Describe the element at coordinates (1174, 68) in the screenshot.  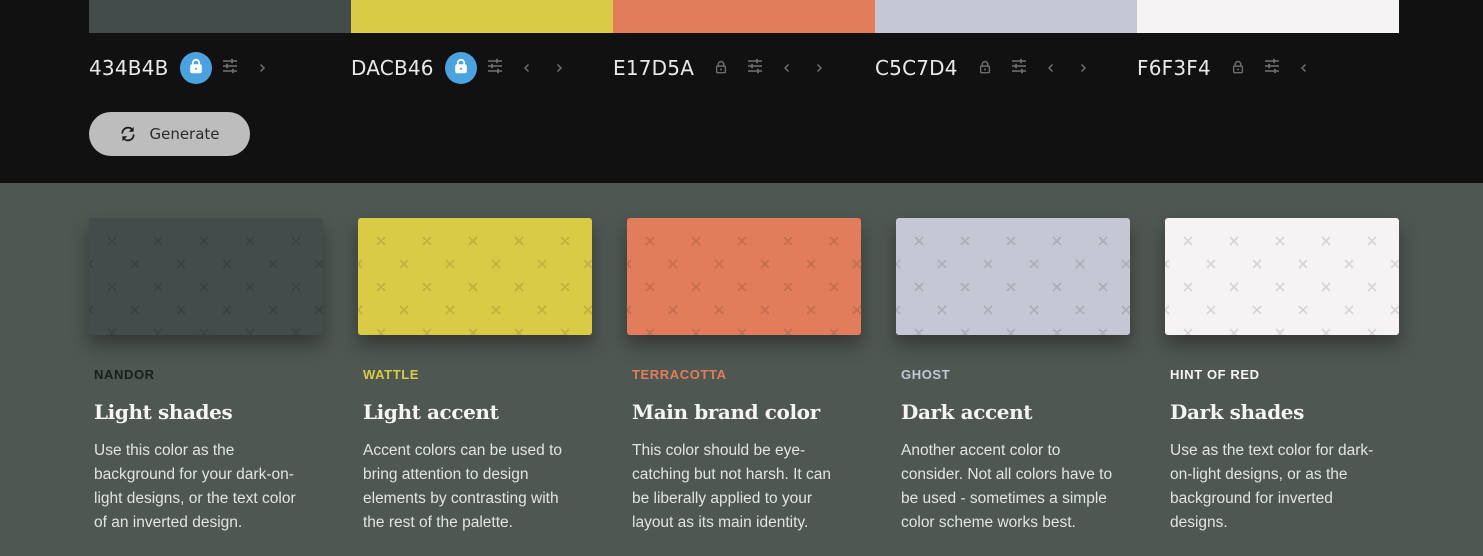
I see `hex-code: F6F3F4` at that location.